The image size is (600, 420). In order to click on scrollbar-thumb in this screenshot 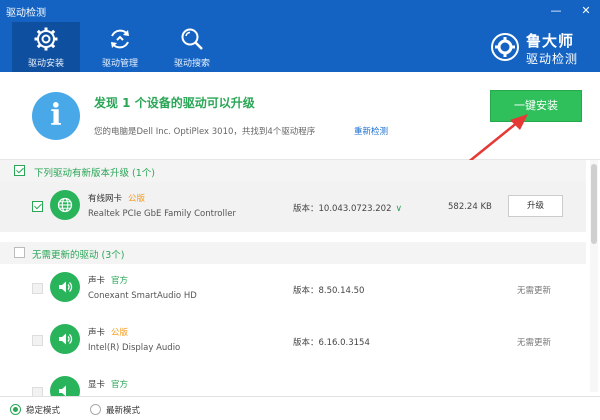, I will do `click(594, 204)`.